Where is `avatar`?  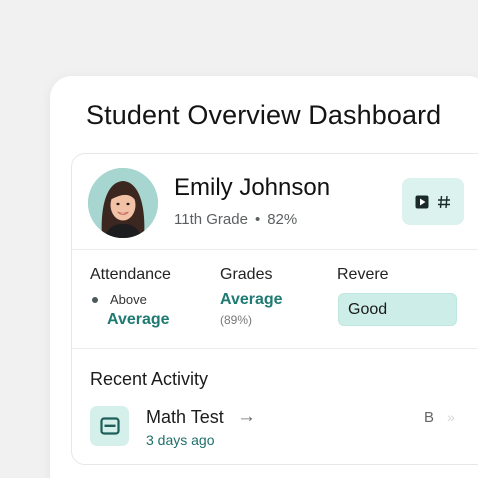 avatar is located at coordinates (123, 203).